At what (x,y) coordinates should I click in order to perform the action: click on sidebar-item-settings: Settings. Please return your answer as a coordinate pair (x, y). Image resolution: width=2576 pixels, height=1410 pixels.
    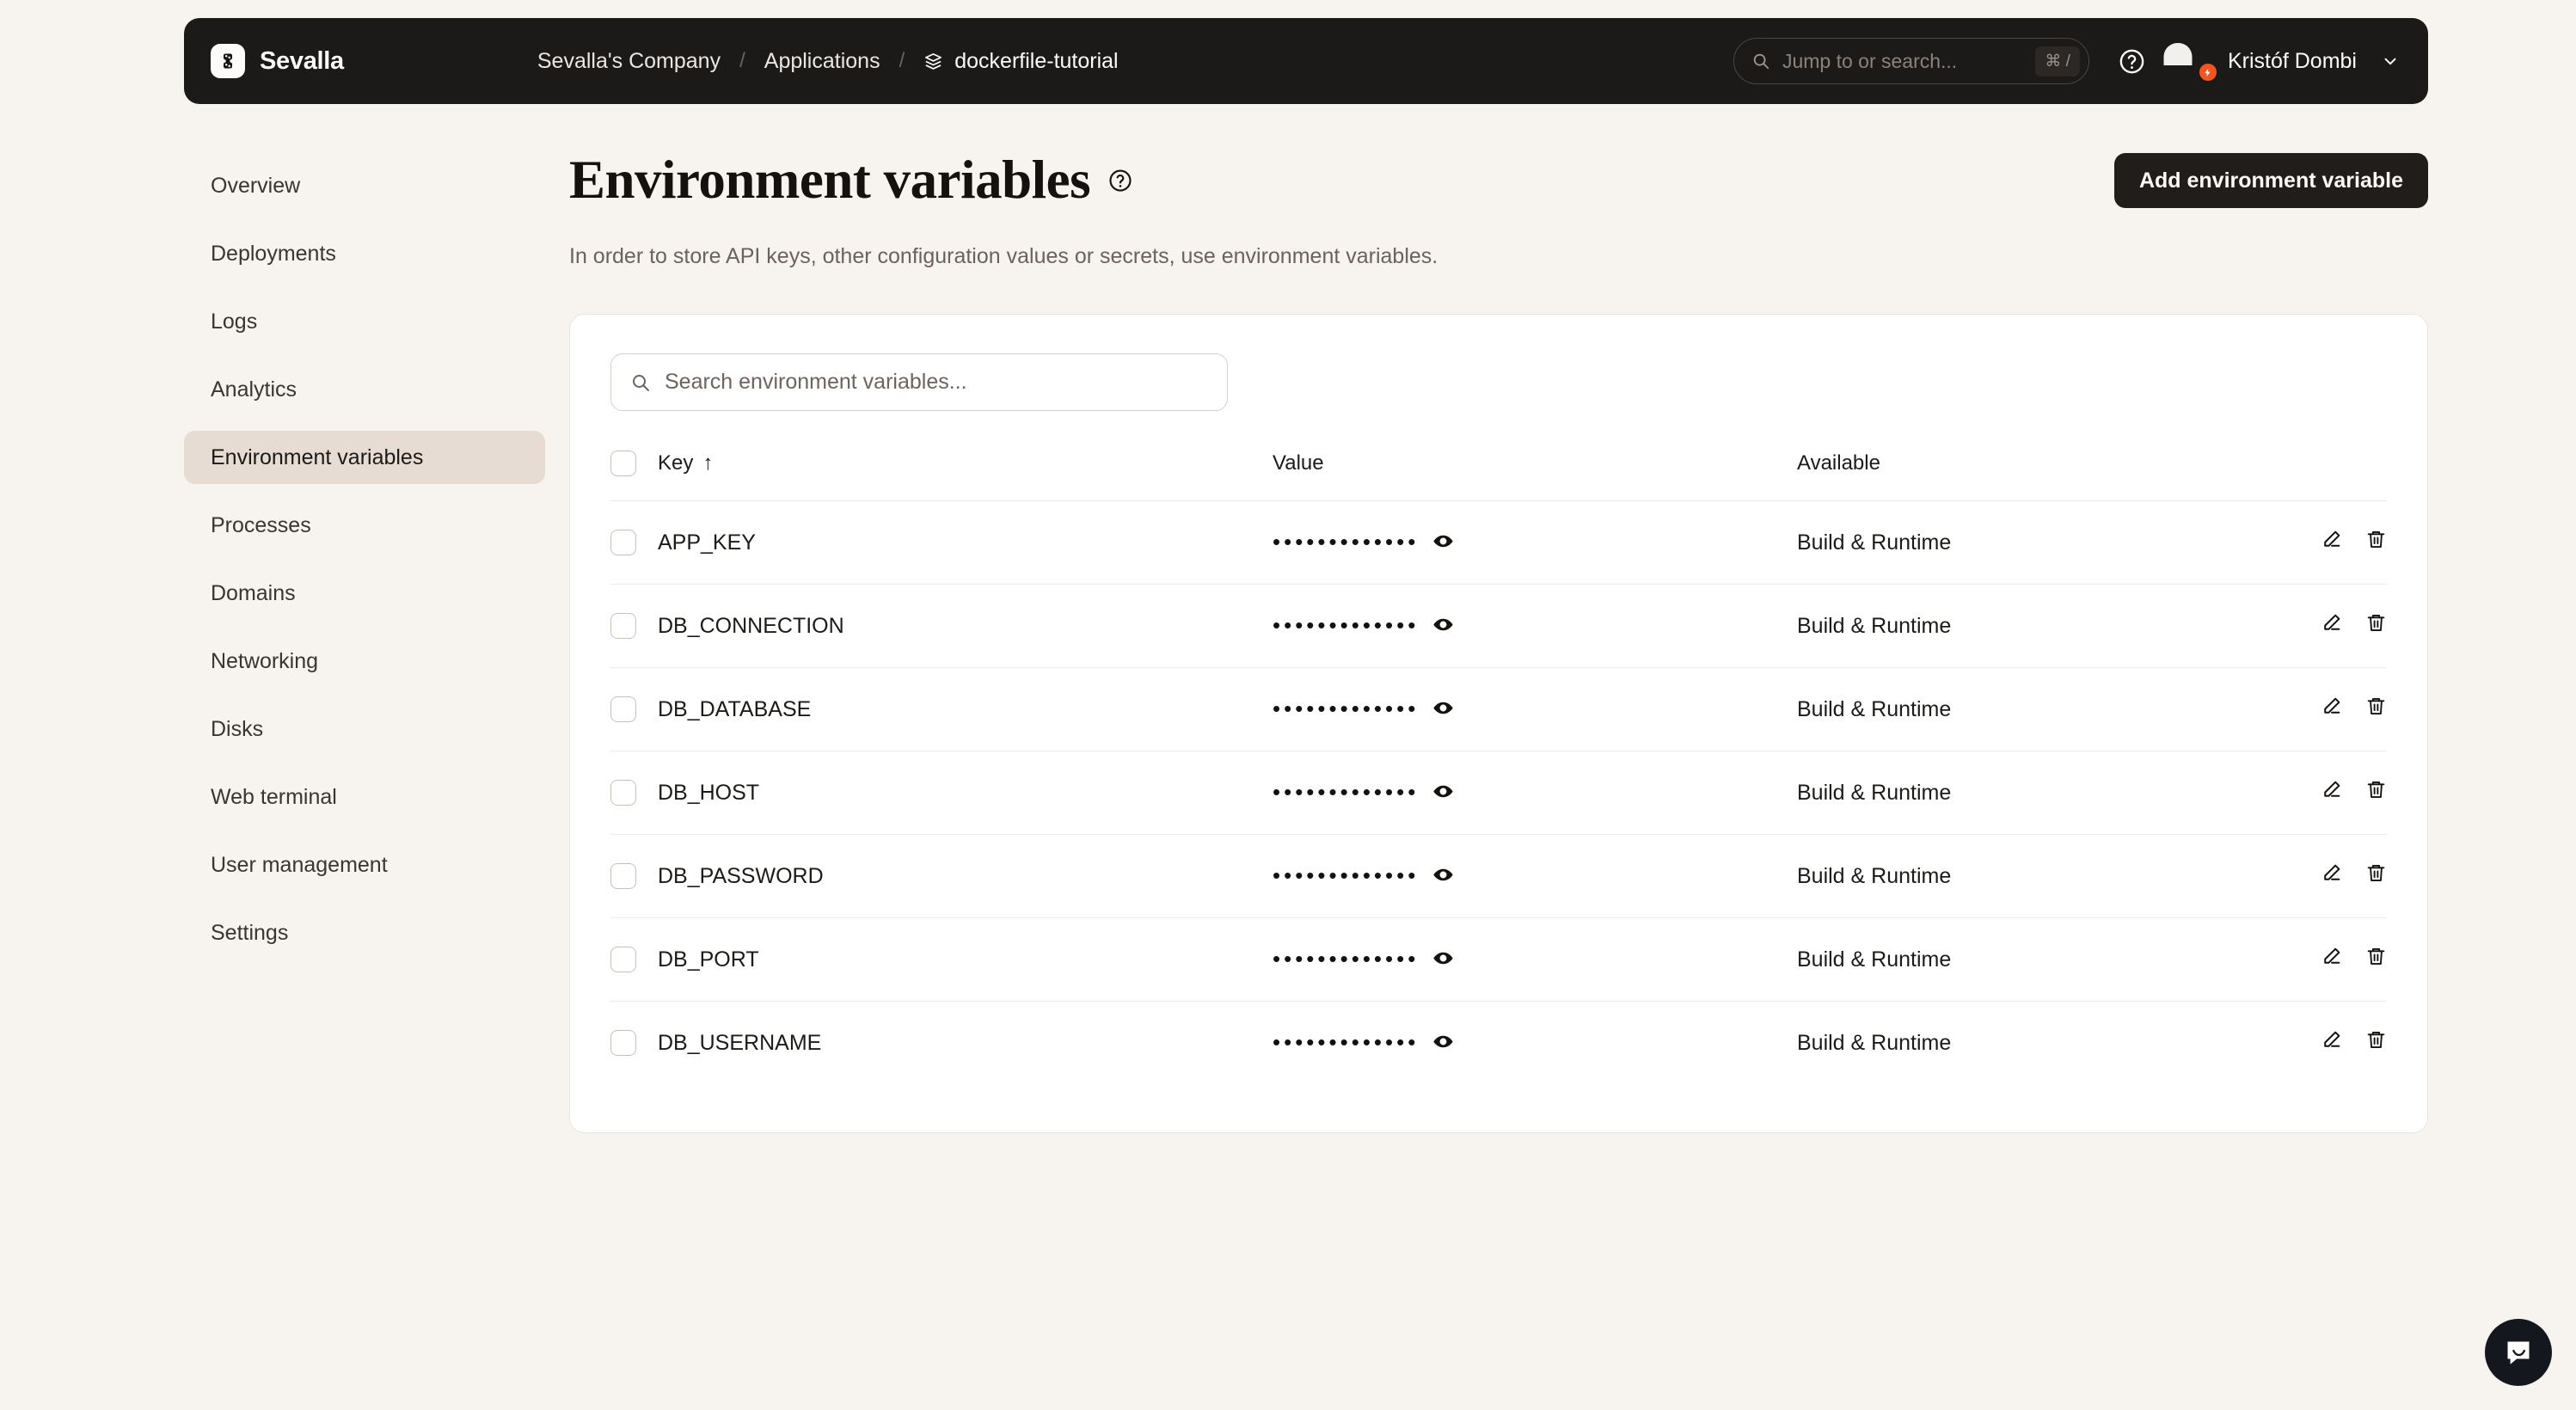
    Looking at the image, I should click on (364, 932).